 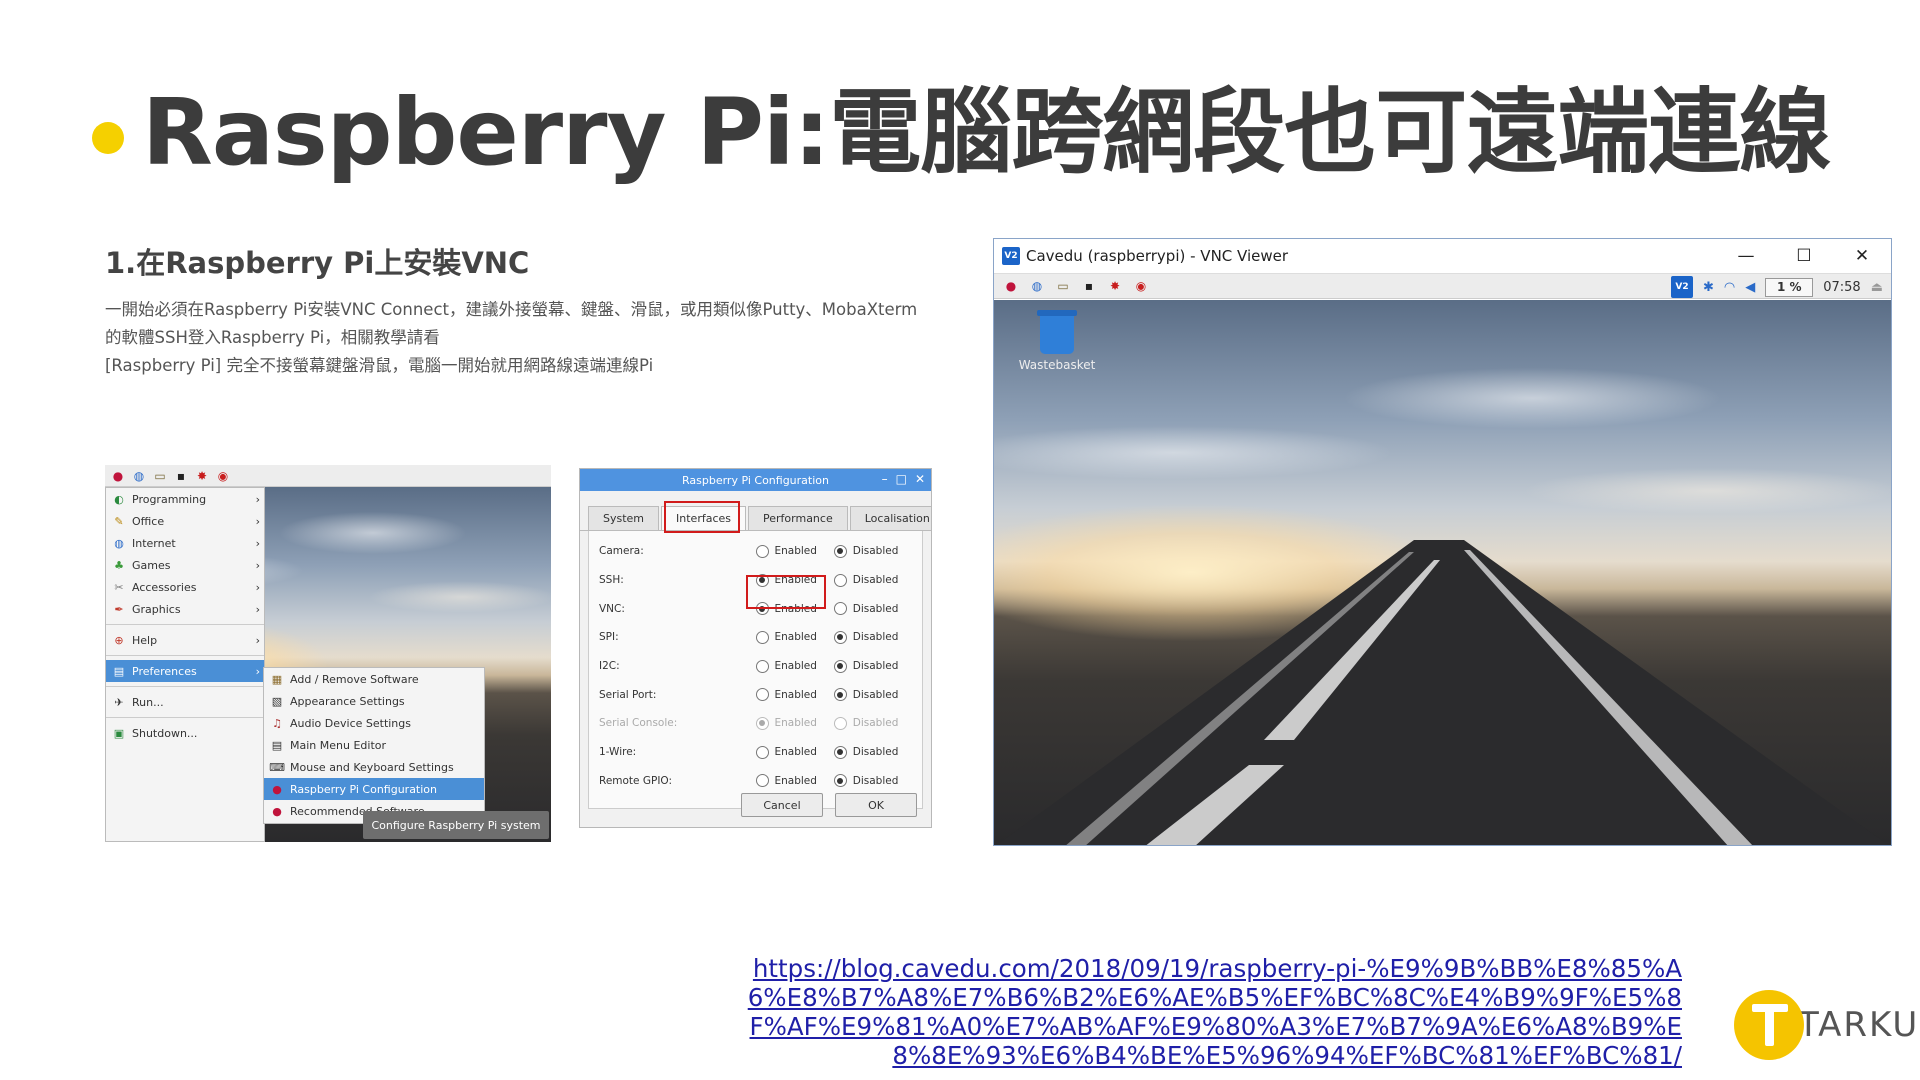 What do you see at coordinates (185, 587) in the screenshot?
I see `menu-item-accessories: ✂ Accessories ›` at bounding box center [185, 587].